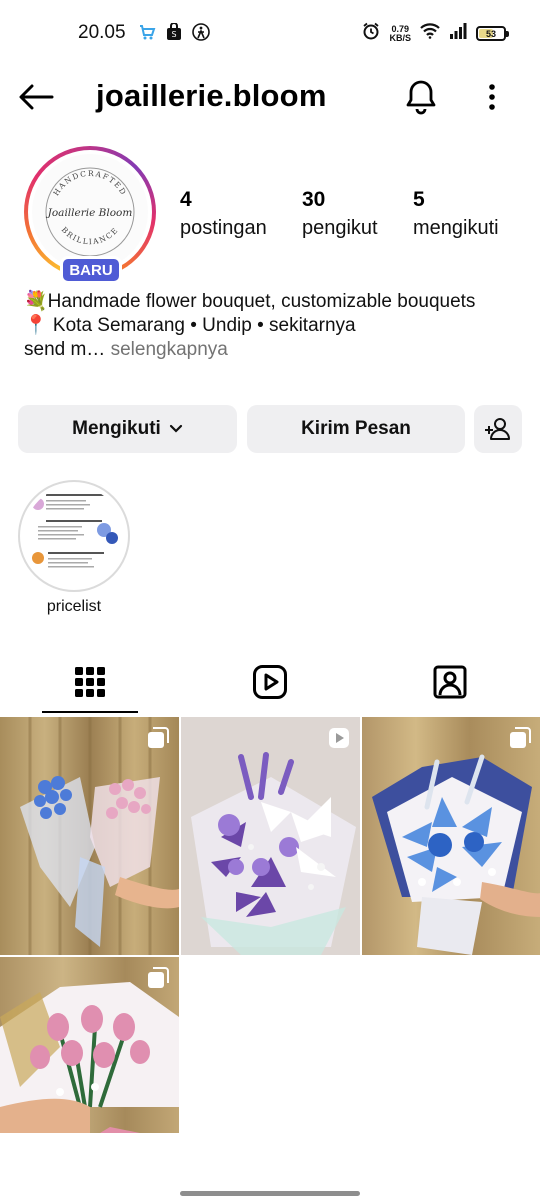  Describe the element at coordinates (147, 34) in the screenshot. I see `shopping-cart-icon` at that location.